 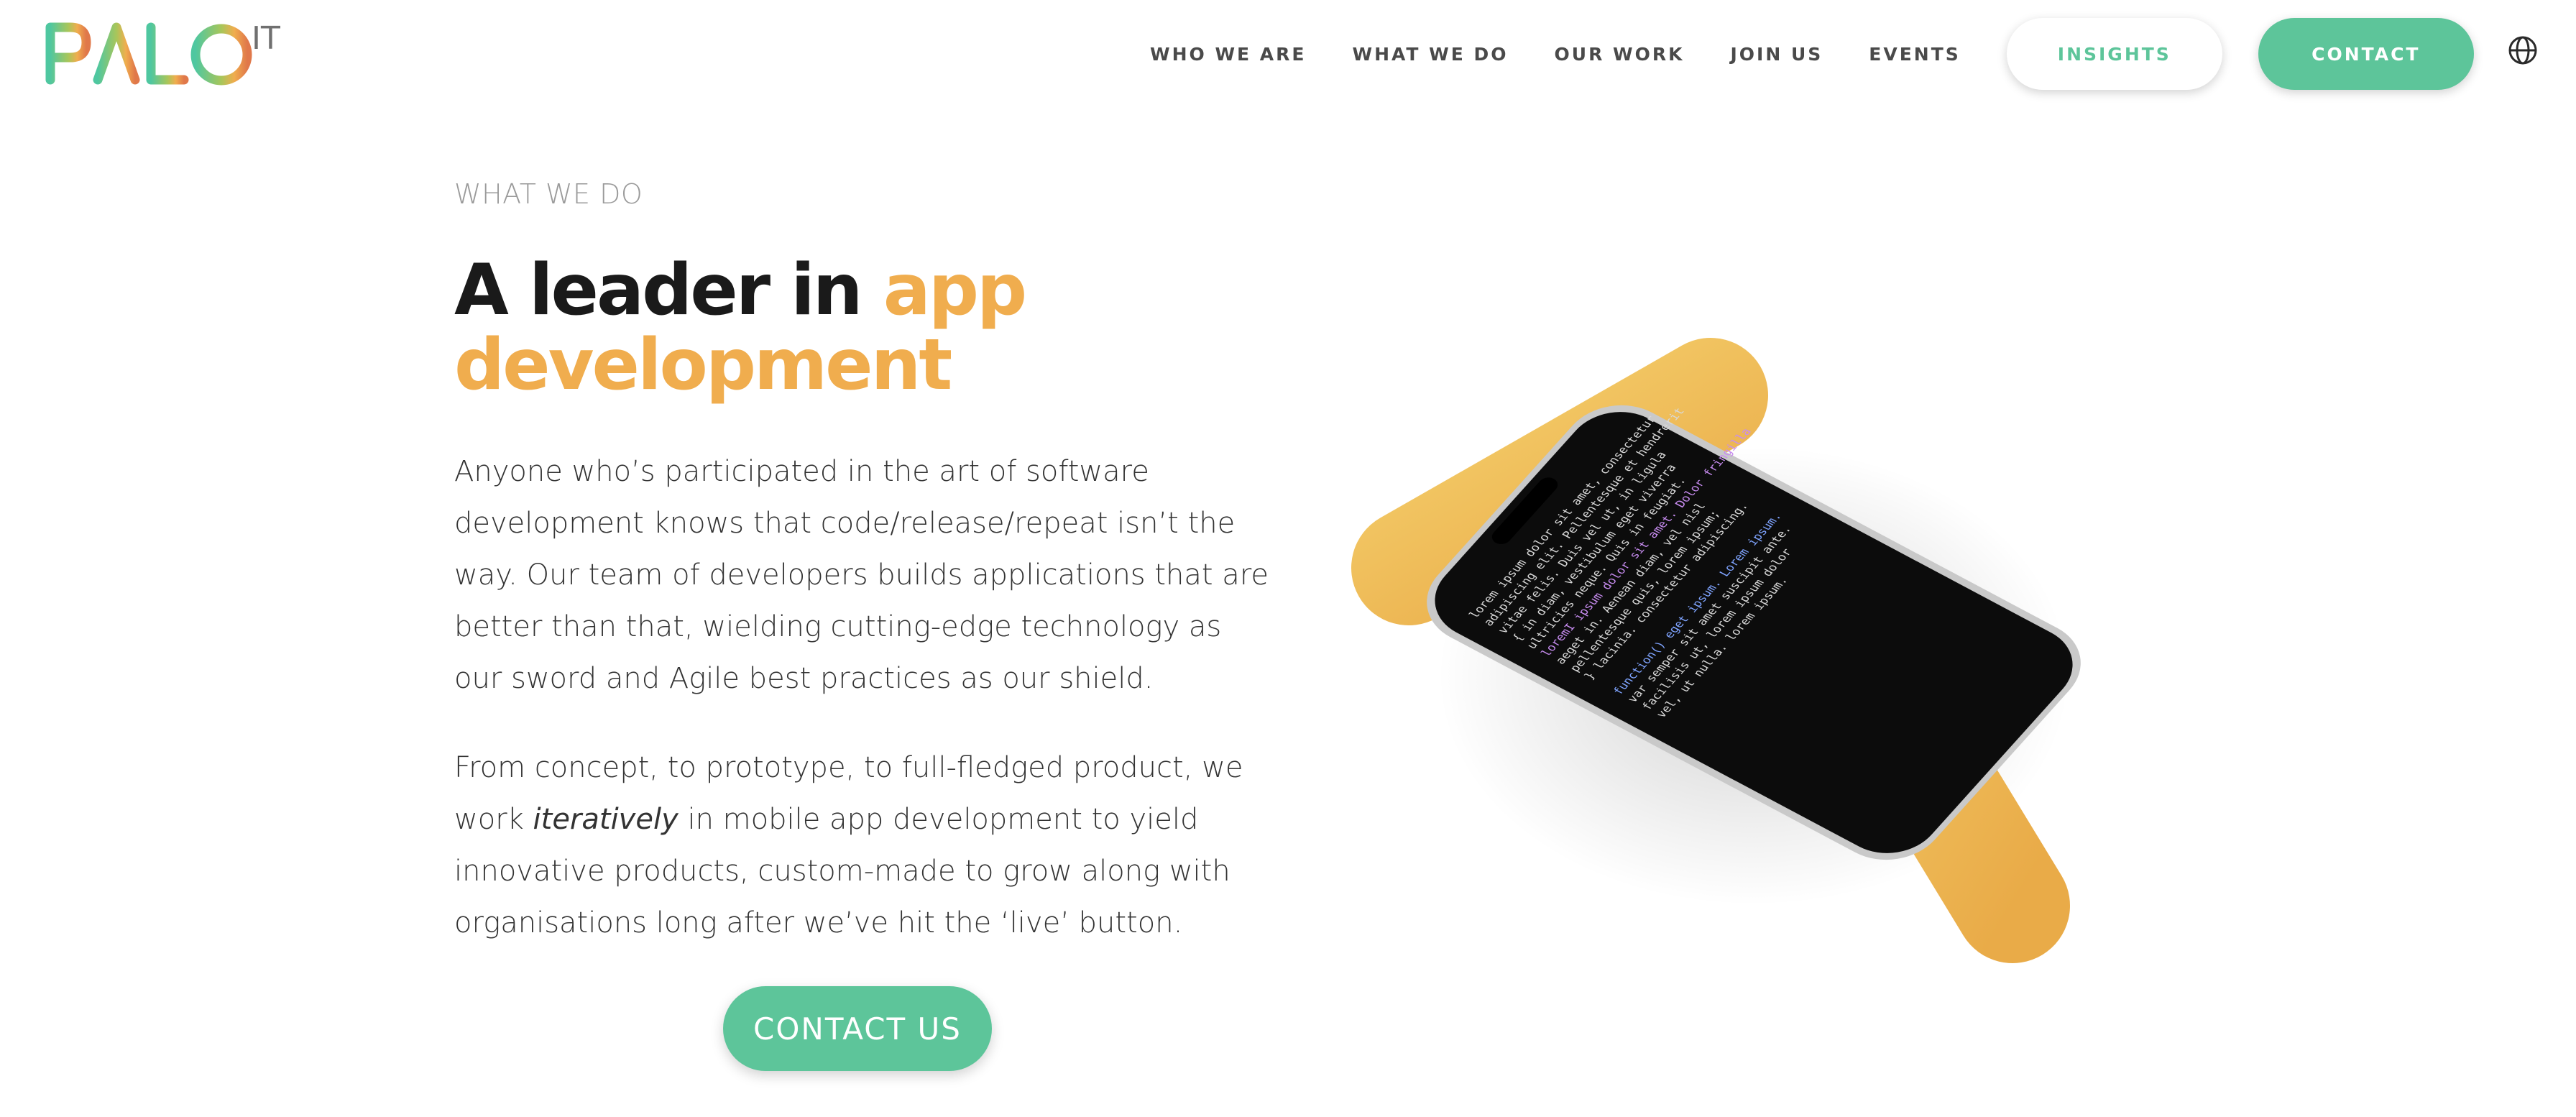 What do you see at coordinates (1620, 54) in the screenshot?
I see `nav-our-work: OUR WORK` at bounding box center [1620, 54].